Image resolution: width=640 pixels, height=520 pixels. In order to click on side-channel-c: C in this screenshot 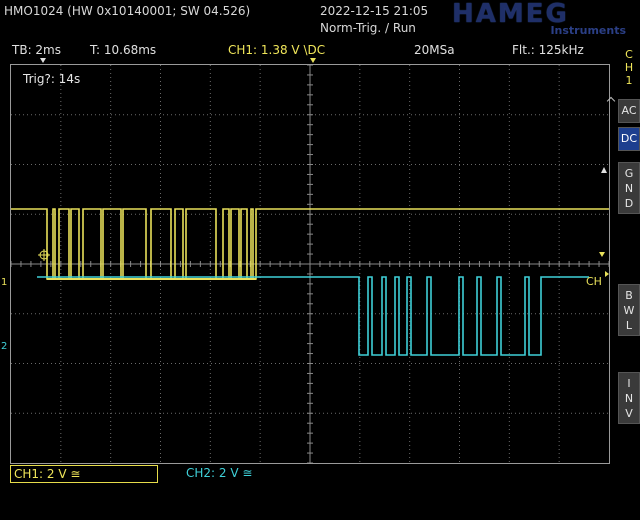, I will do `click(629, 54)`.